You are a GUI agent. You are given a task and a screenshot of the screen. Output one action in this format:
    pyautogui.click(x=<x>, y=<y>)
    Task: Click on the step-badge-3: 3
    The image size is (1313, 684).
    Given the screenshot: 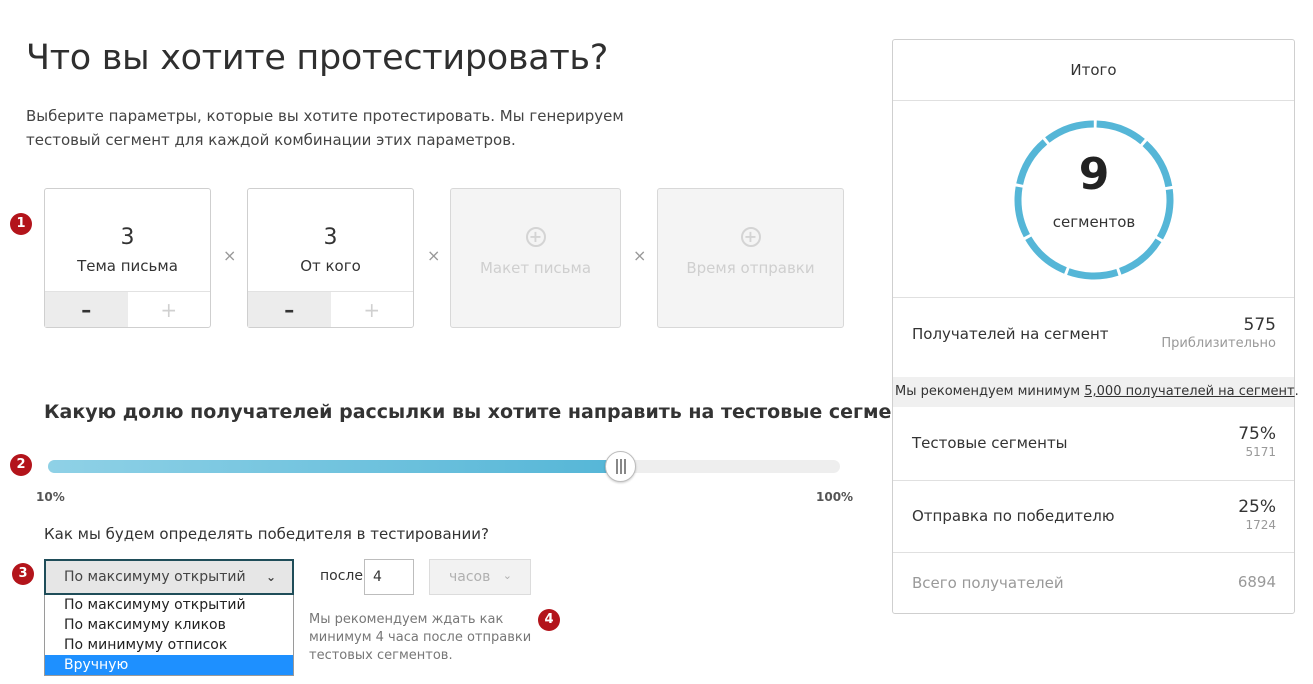 What is the action you would take?
    pyautogui.click(x=23, y=574)
    